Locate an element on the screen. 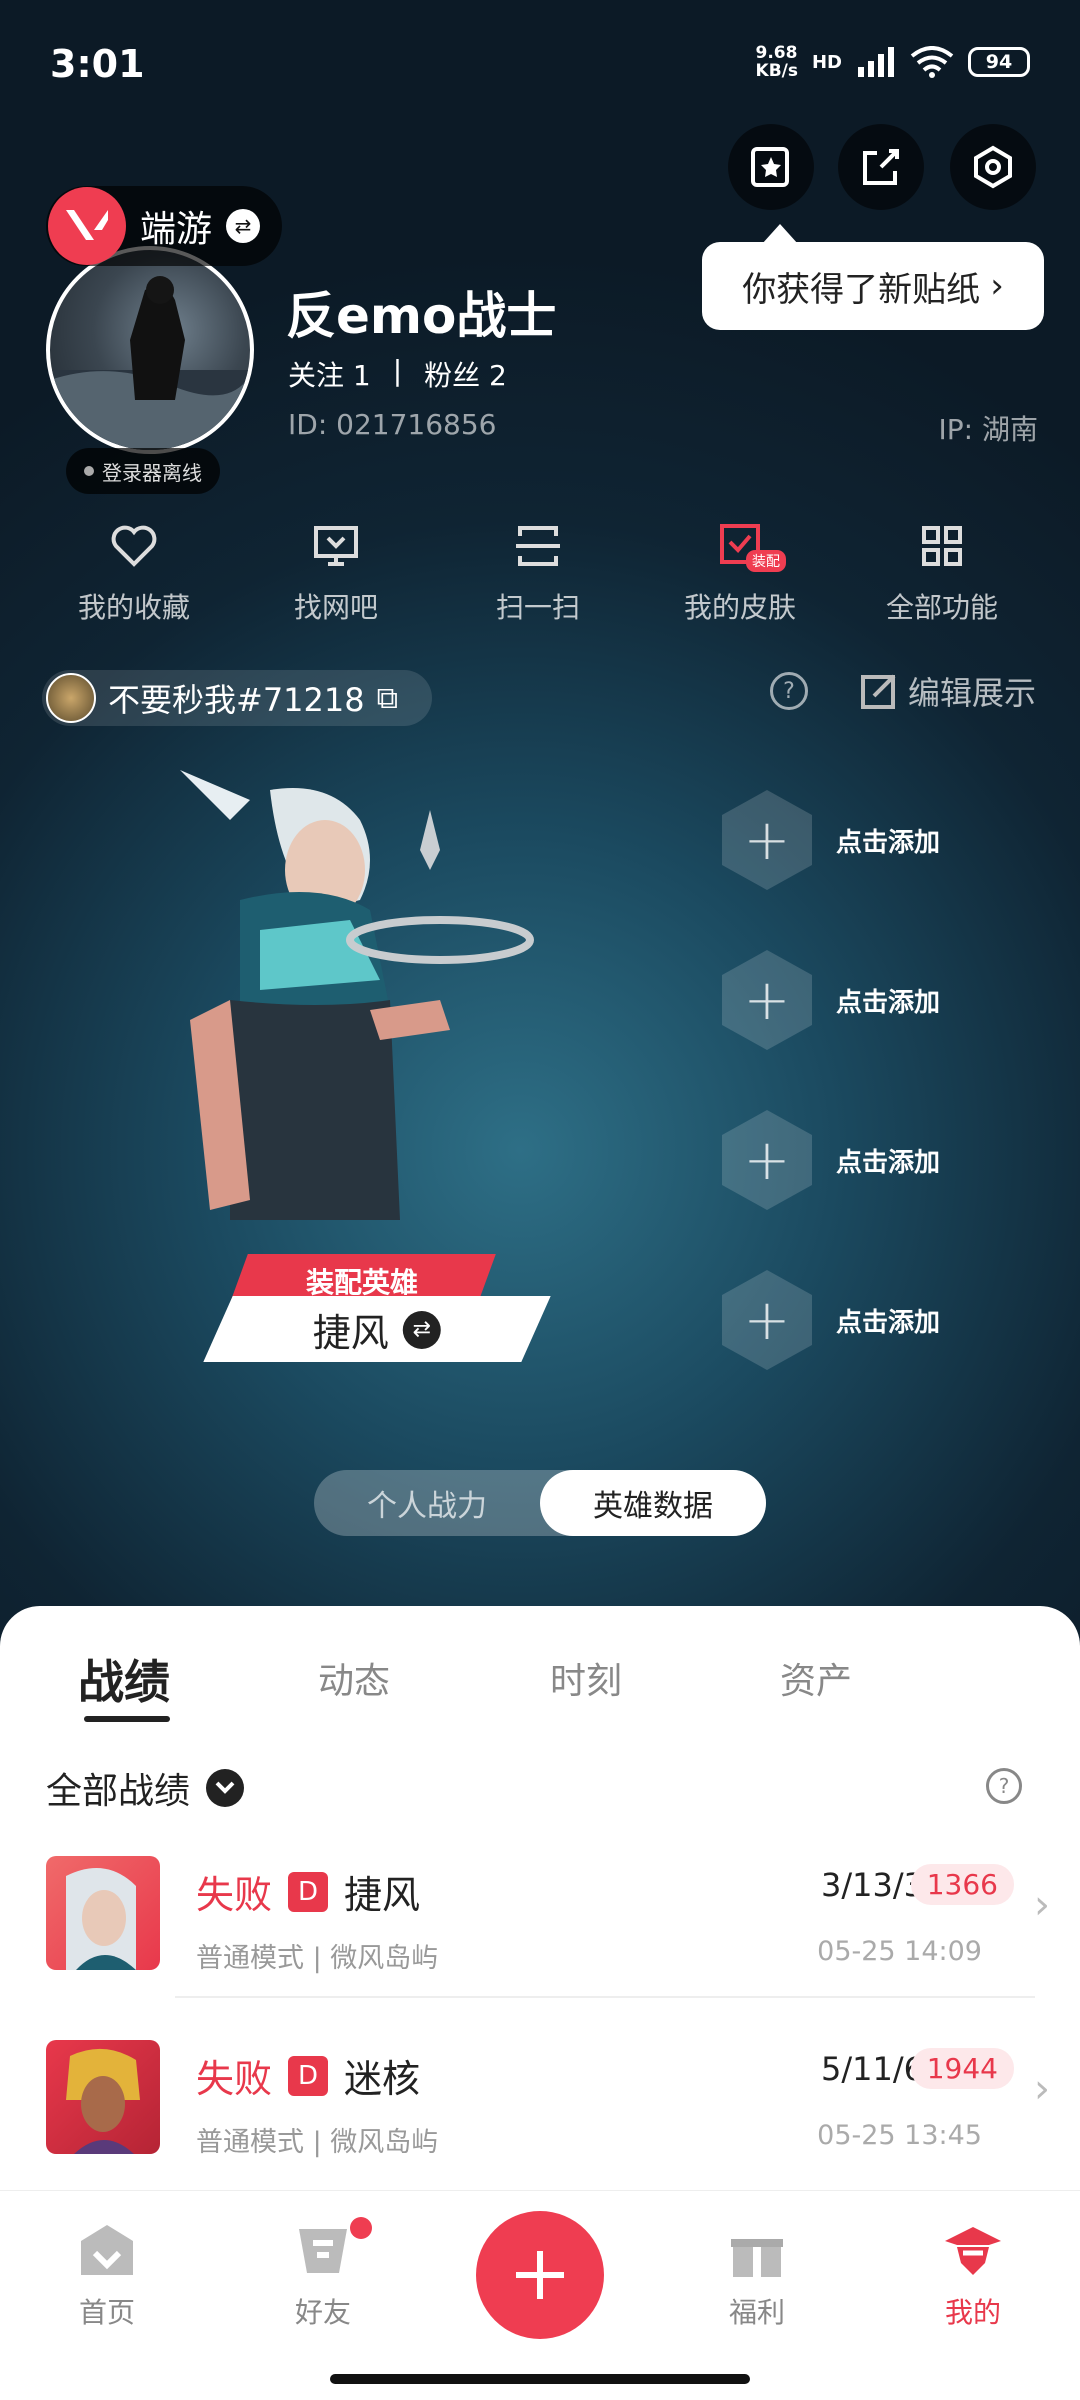 This screenshot has height=2400, width=1080. records-title: 全部战绩 is located at coordinates (118, 1791).